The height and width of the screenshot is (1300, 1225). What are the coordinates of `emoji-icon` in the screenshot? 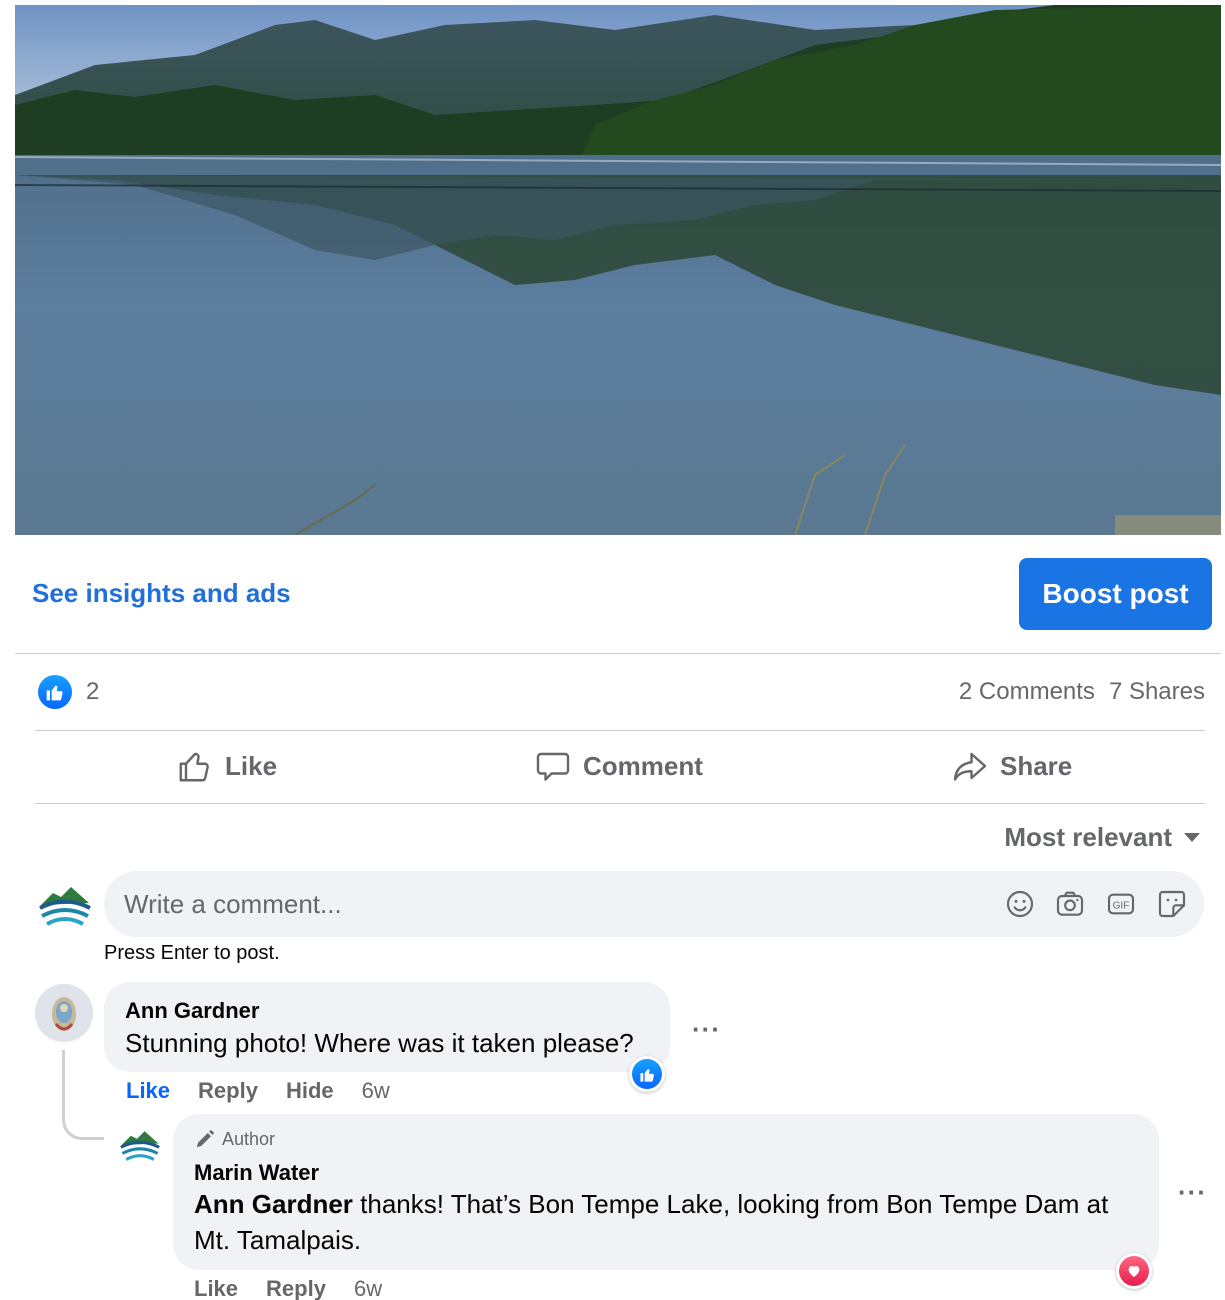 It's located at (1020, 904).